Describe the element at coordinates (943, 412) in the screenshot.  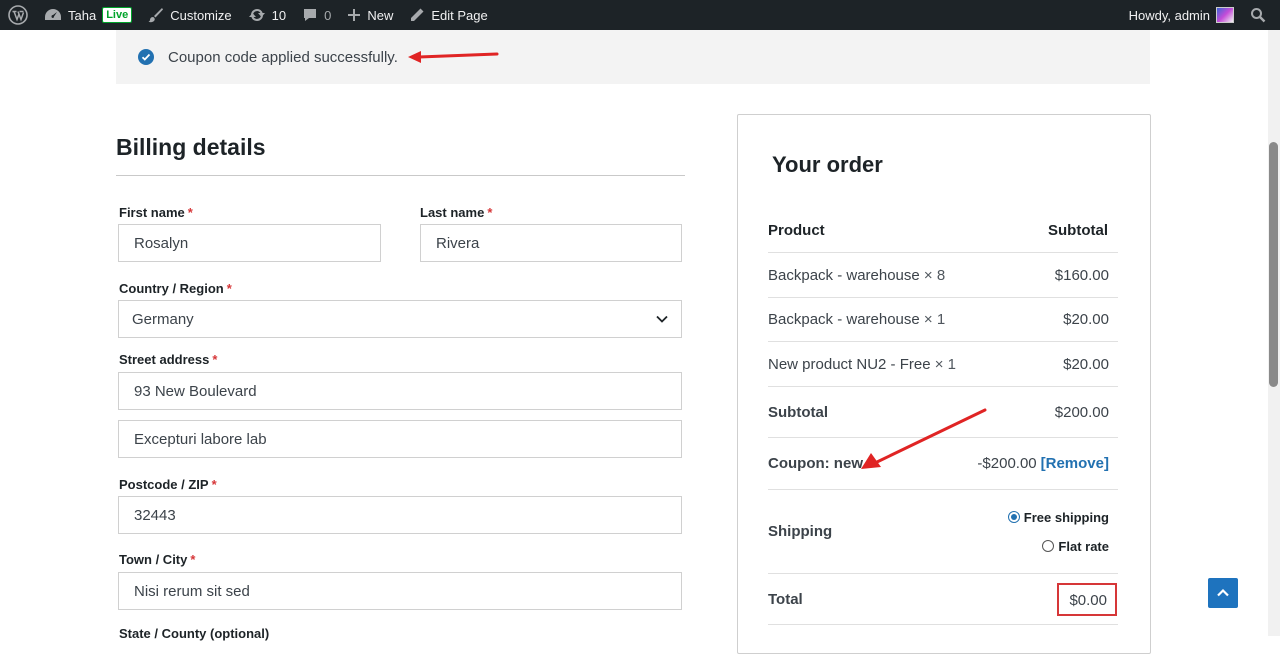
I see `subtotal-row: Subtotal $200.00` at that location.